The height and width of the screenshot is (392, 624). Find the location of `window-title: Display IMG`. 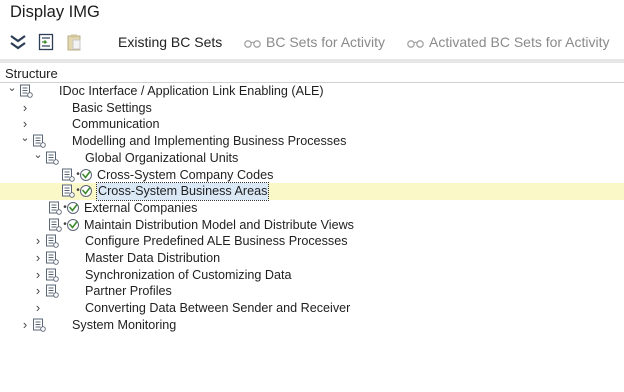

window-title: Display IMG is located at coordinates (55, 12).